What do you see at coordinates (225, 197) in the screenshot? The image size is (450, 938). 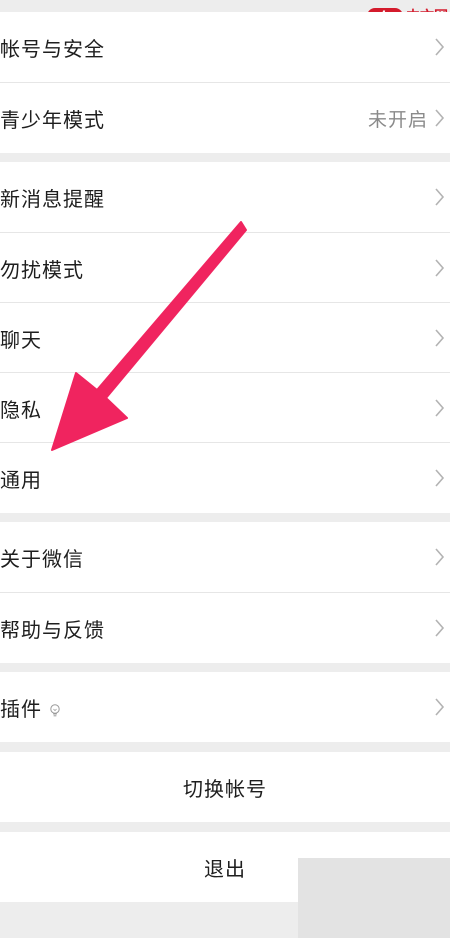 I see `settings-item-new-message-alerts: 新消息提醒` at bounding box center [225, 197].